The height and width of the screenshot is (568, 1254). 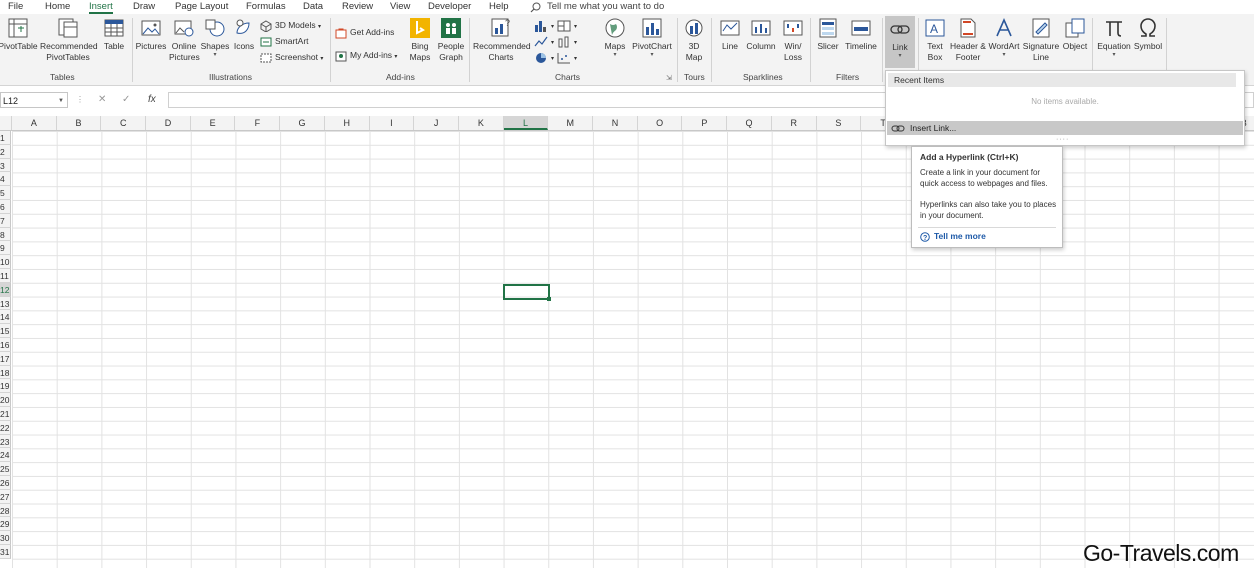 What do you see at coordinates (290, 26) in the screenshot?
I see `3d-models-button: 3D Models ▾` at bounding box center [290, 26].